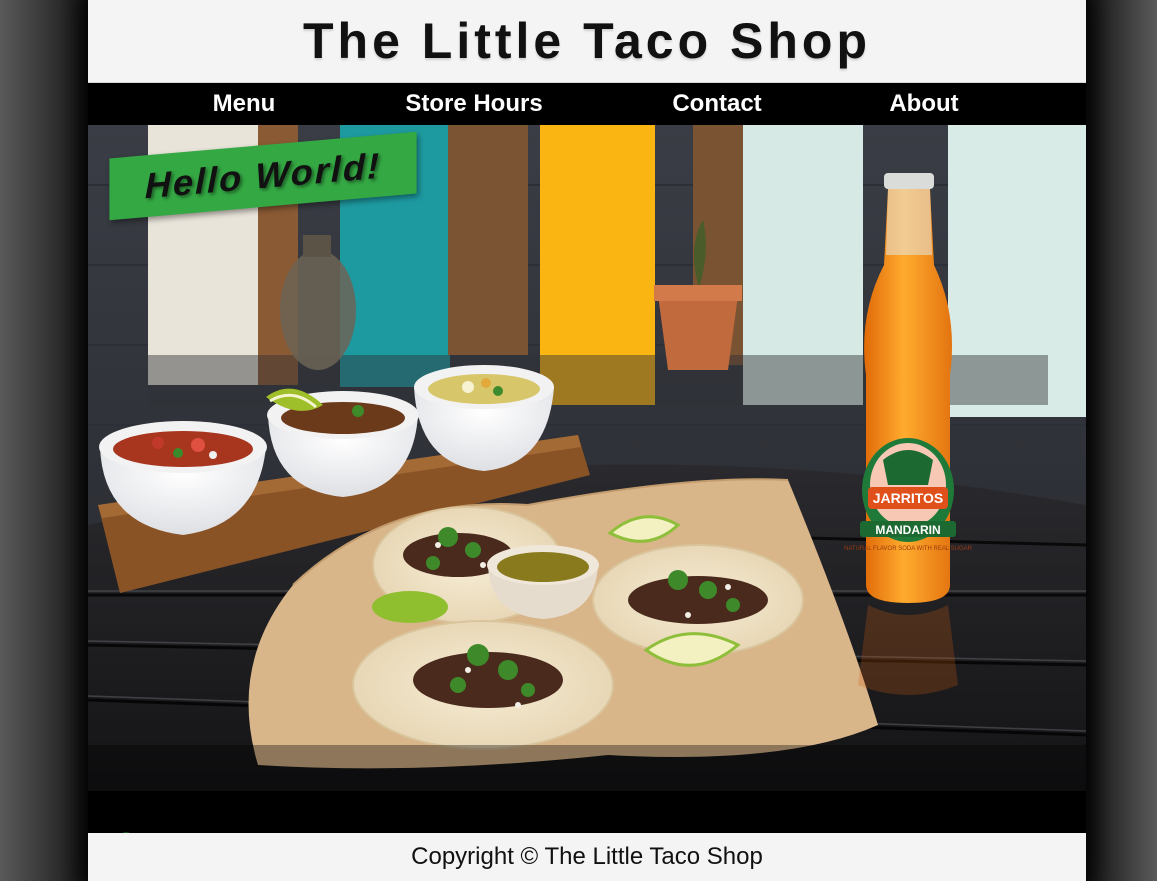  What do you see at coordinates (263, 175) in the screenshot?
I see `hello-world-text: Hello World!` at bounding box center [263, 175].